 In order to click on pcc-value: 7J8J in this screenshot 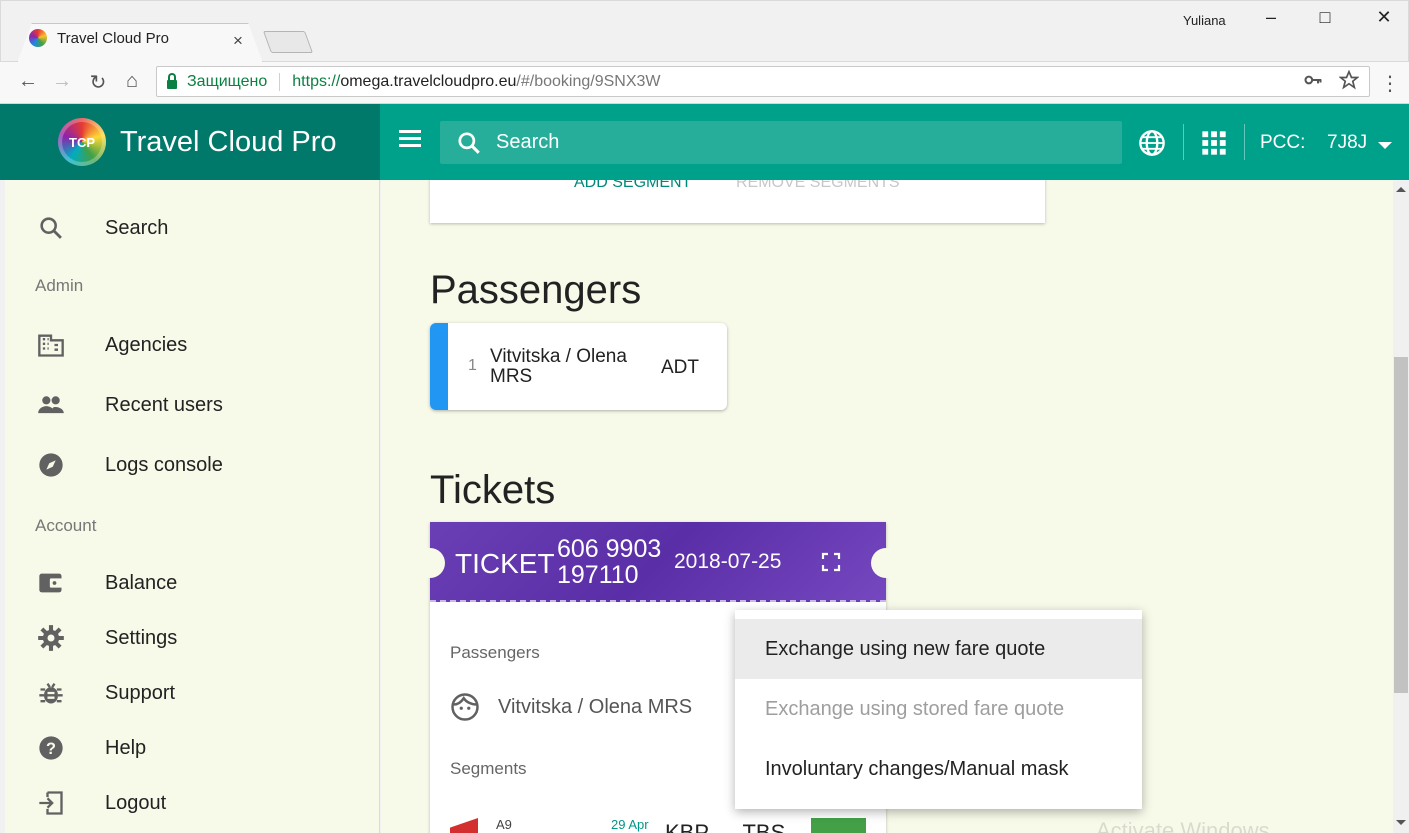, I will do `click(1347, 143)`.